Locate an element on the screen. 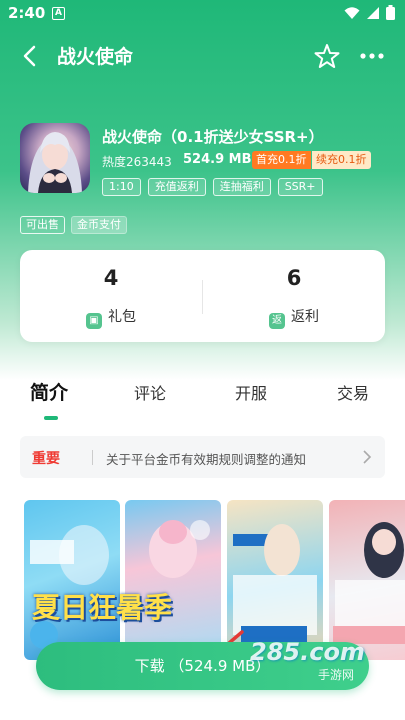 The width and height of the screenshot is (405, 720). tab-trade: 交易 is located at coordinates (353, 392).